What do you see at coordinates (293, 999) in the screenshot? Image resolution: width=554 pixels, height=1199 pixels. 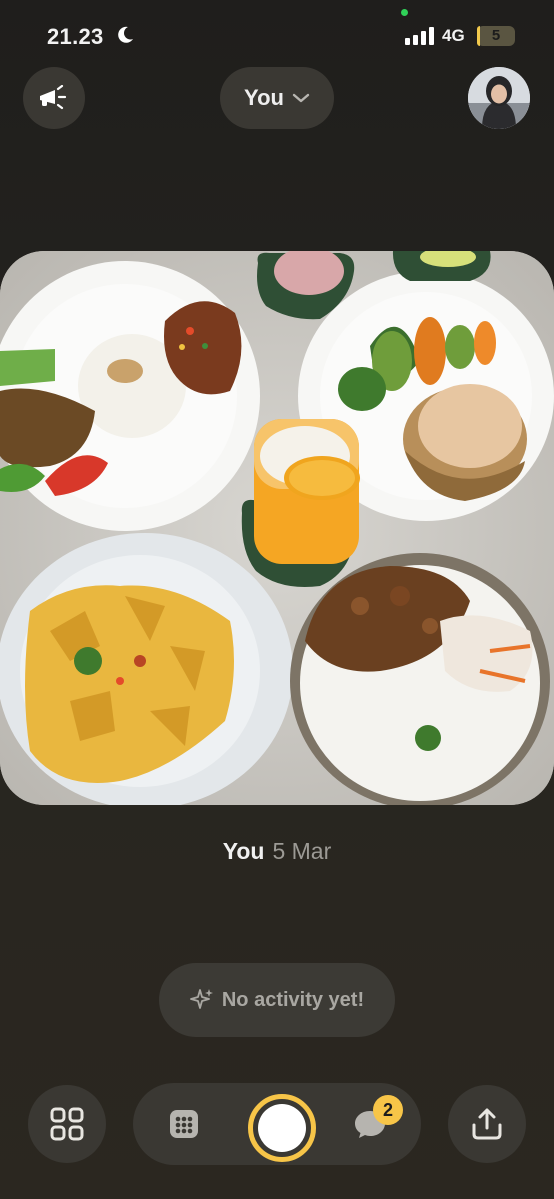 I see `activity-label: No activity yet!` at bounding box center [293, 999].